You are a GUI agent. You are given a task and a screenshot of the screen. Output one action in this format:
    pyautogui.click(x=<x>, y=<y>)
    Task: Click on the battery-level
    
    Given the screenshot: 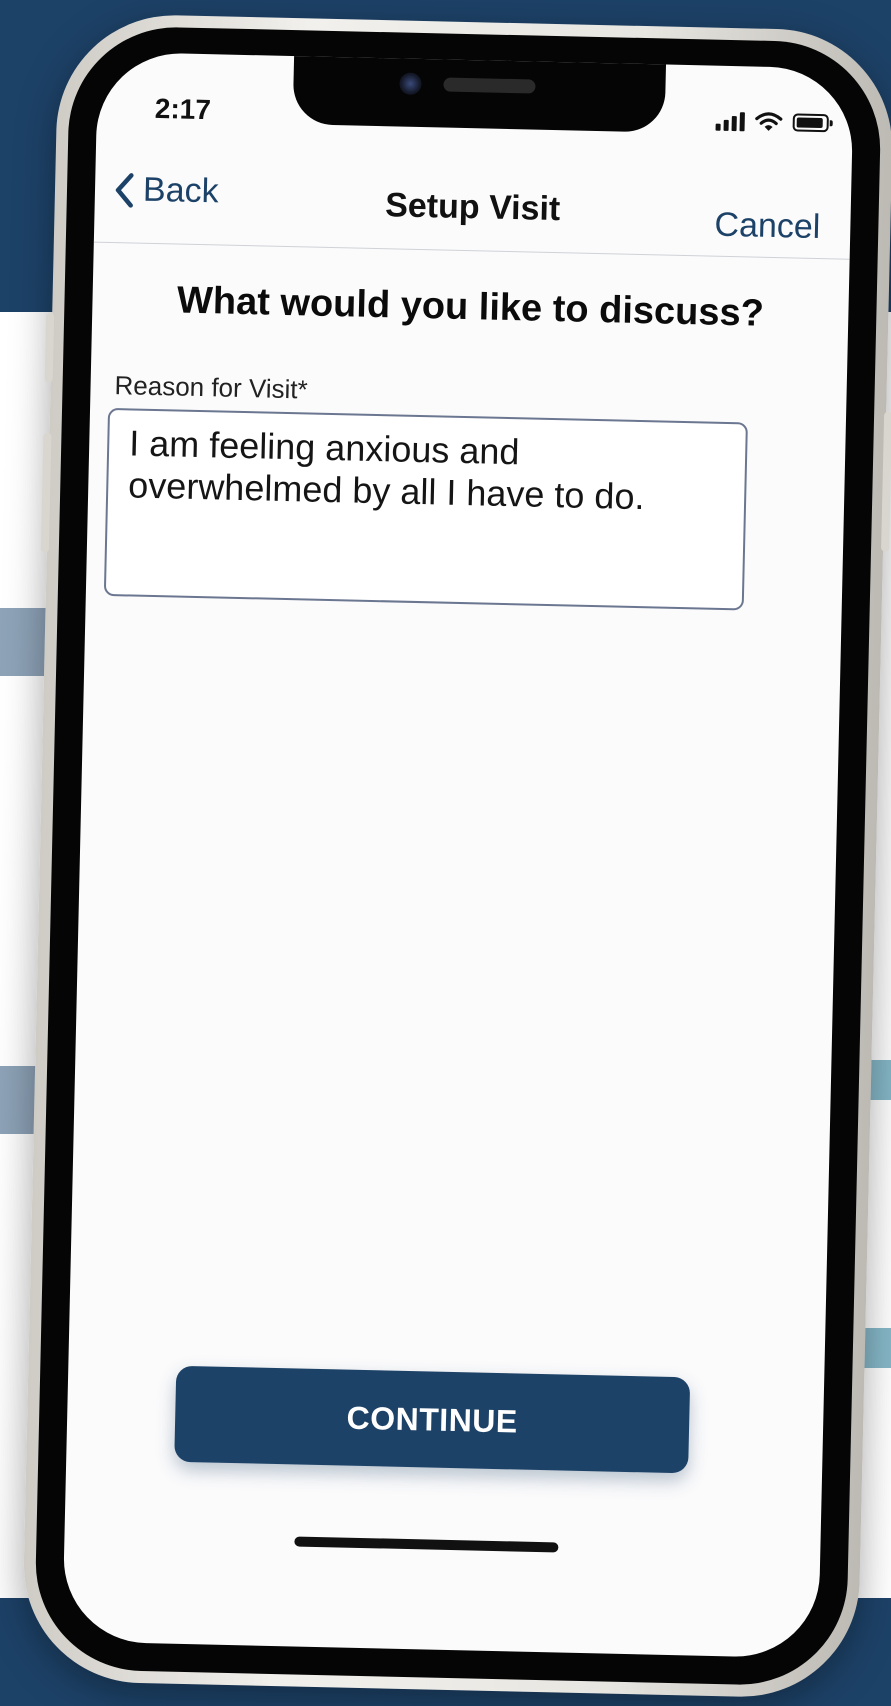 What is the action you would take?
    pyautogui.click(x=809, y=123)
    